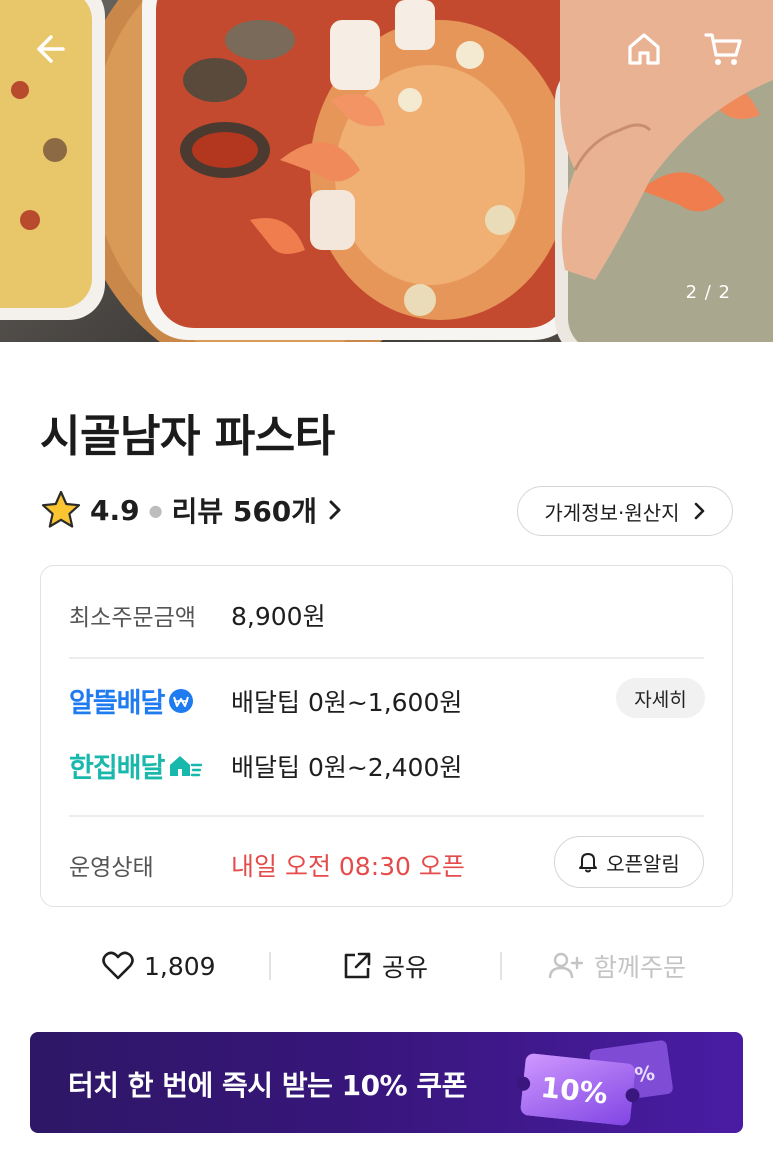 Image resolution: width=773 pixels, height=1164 pixels. I want to click on like-count: 1,809, so click(180, 966).